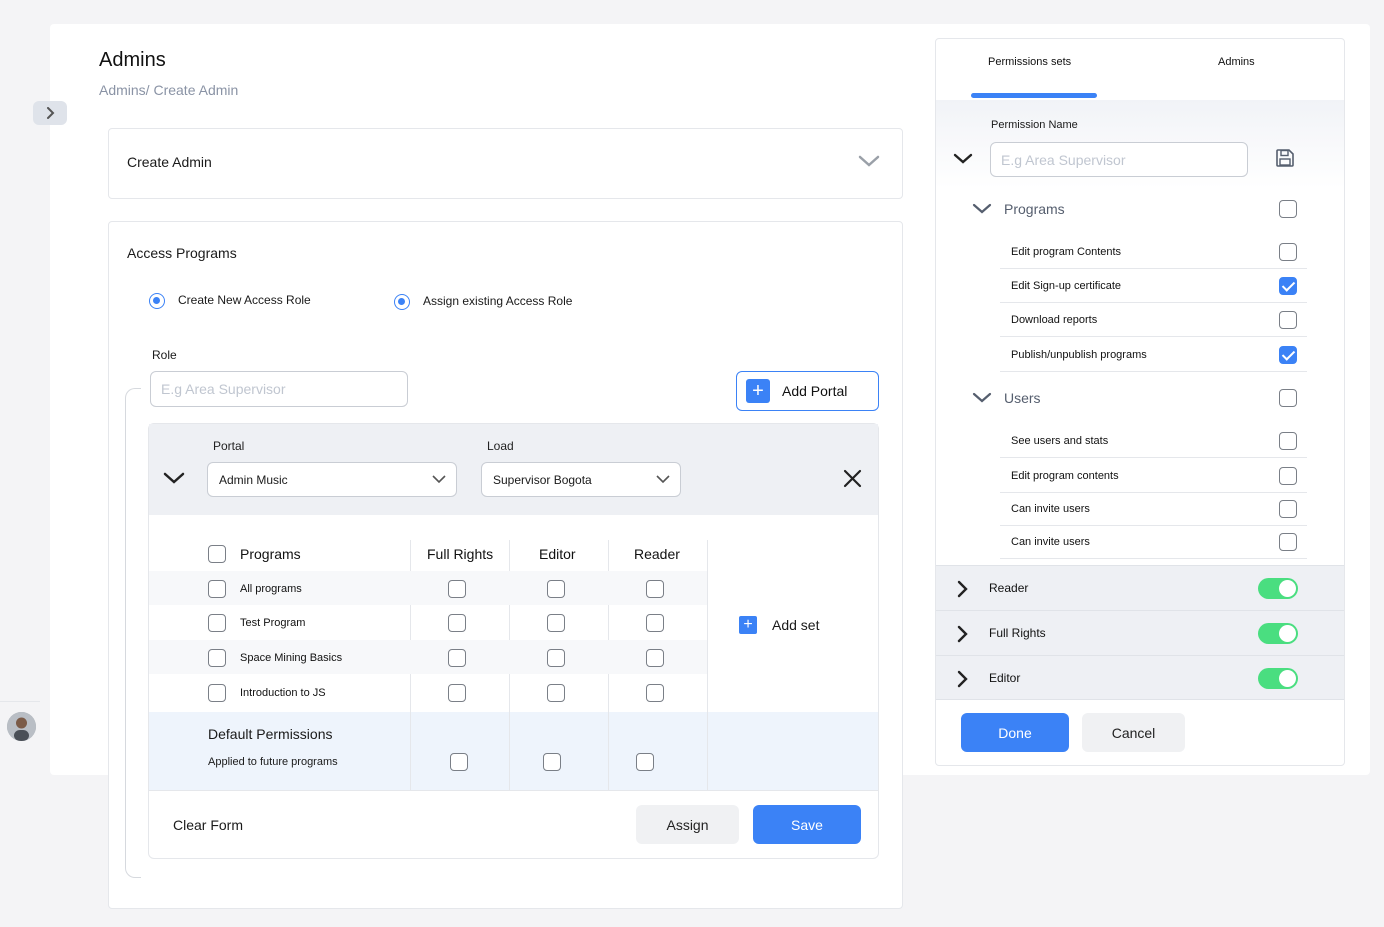  Describe the element at coordinates (1153, 476) in the screenshot. I see `permission-item: Edit program contents` at that location.